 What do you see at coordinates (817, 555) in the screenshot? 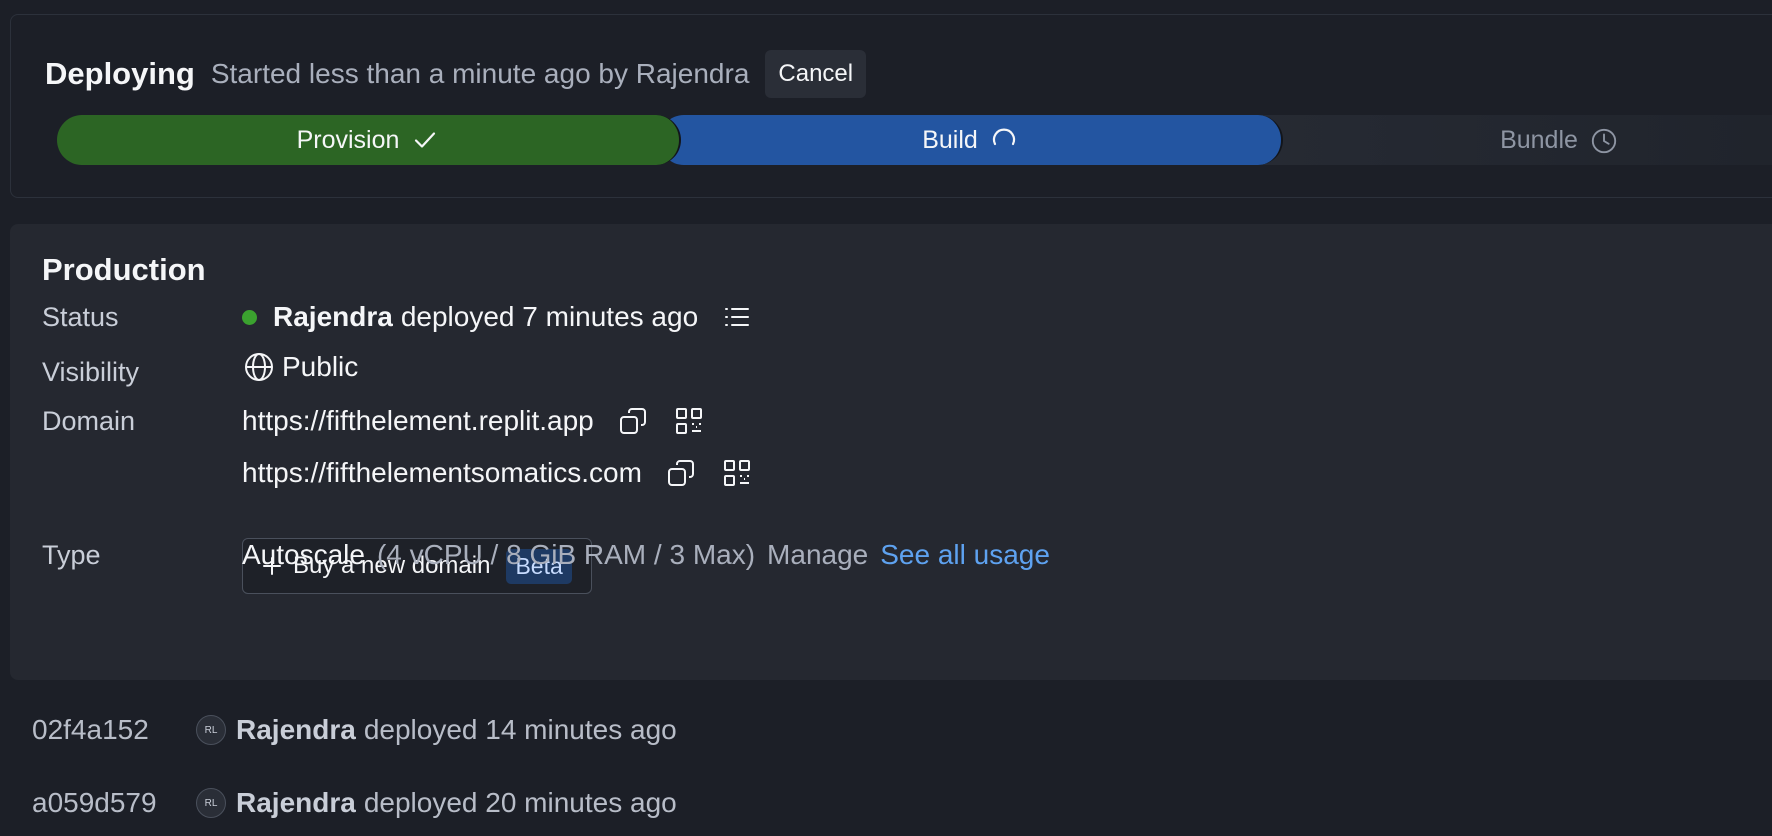
I see `manage-link: Manage` at bounding box center [817, 555].